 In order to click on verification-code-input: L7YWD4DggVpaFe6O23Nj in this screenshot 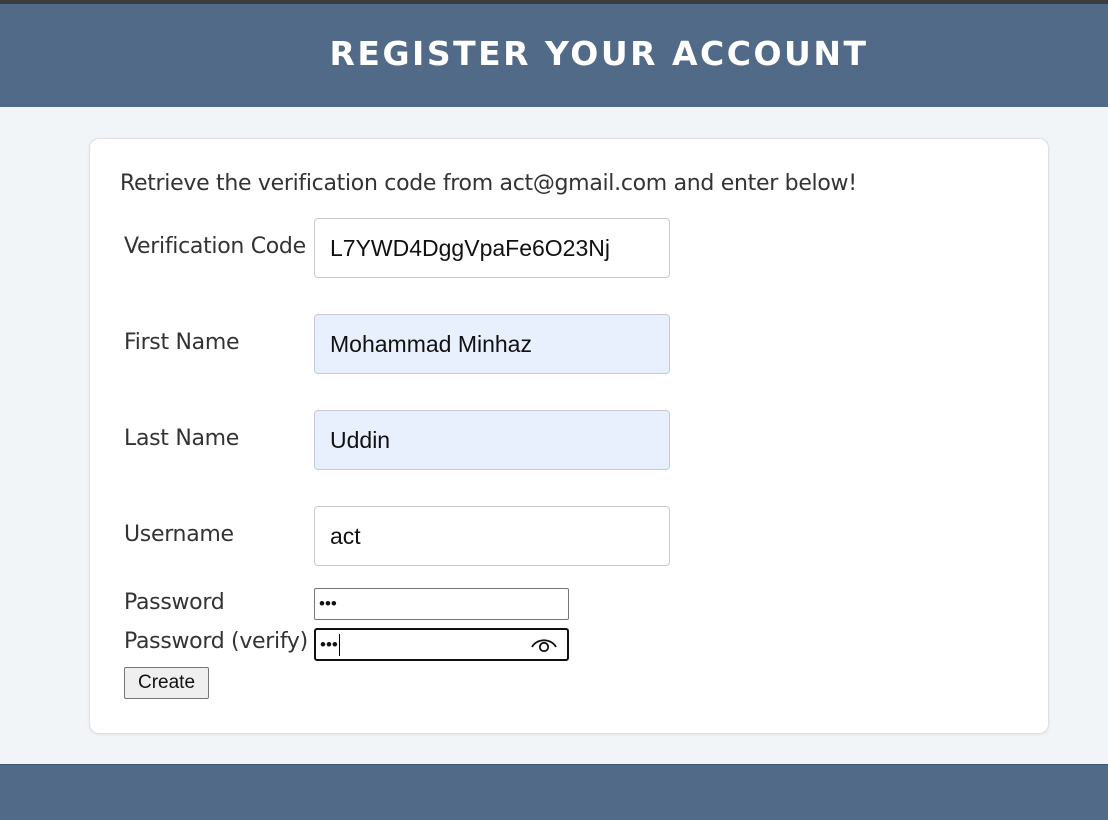, I will do `click(492, 248)`.